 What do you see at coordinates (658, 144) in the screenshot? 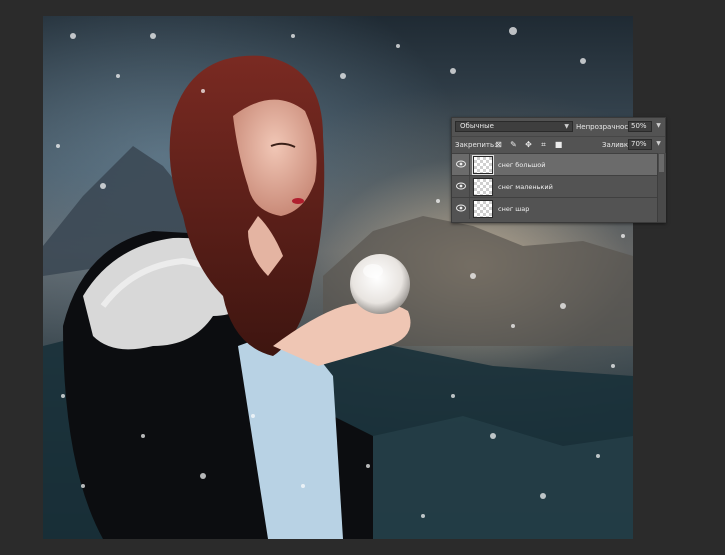
I see `fill-slider-toggle-icon: ▼` at bounding box center [658, 144].